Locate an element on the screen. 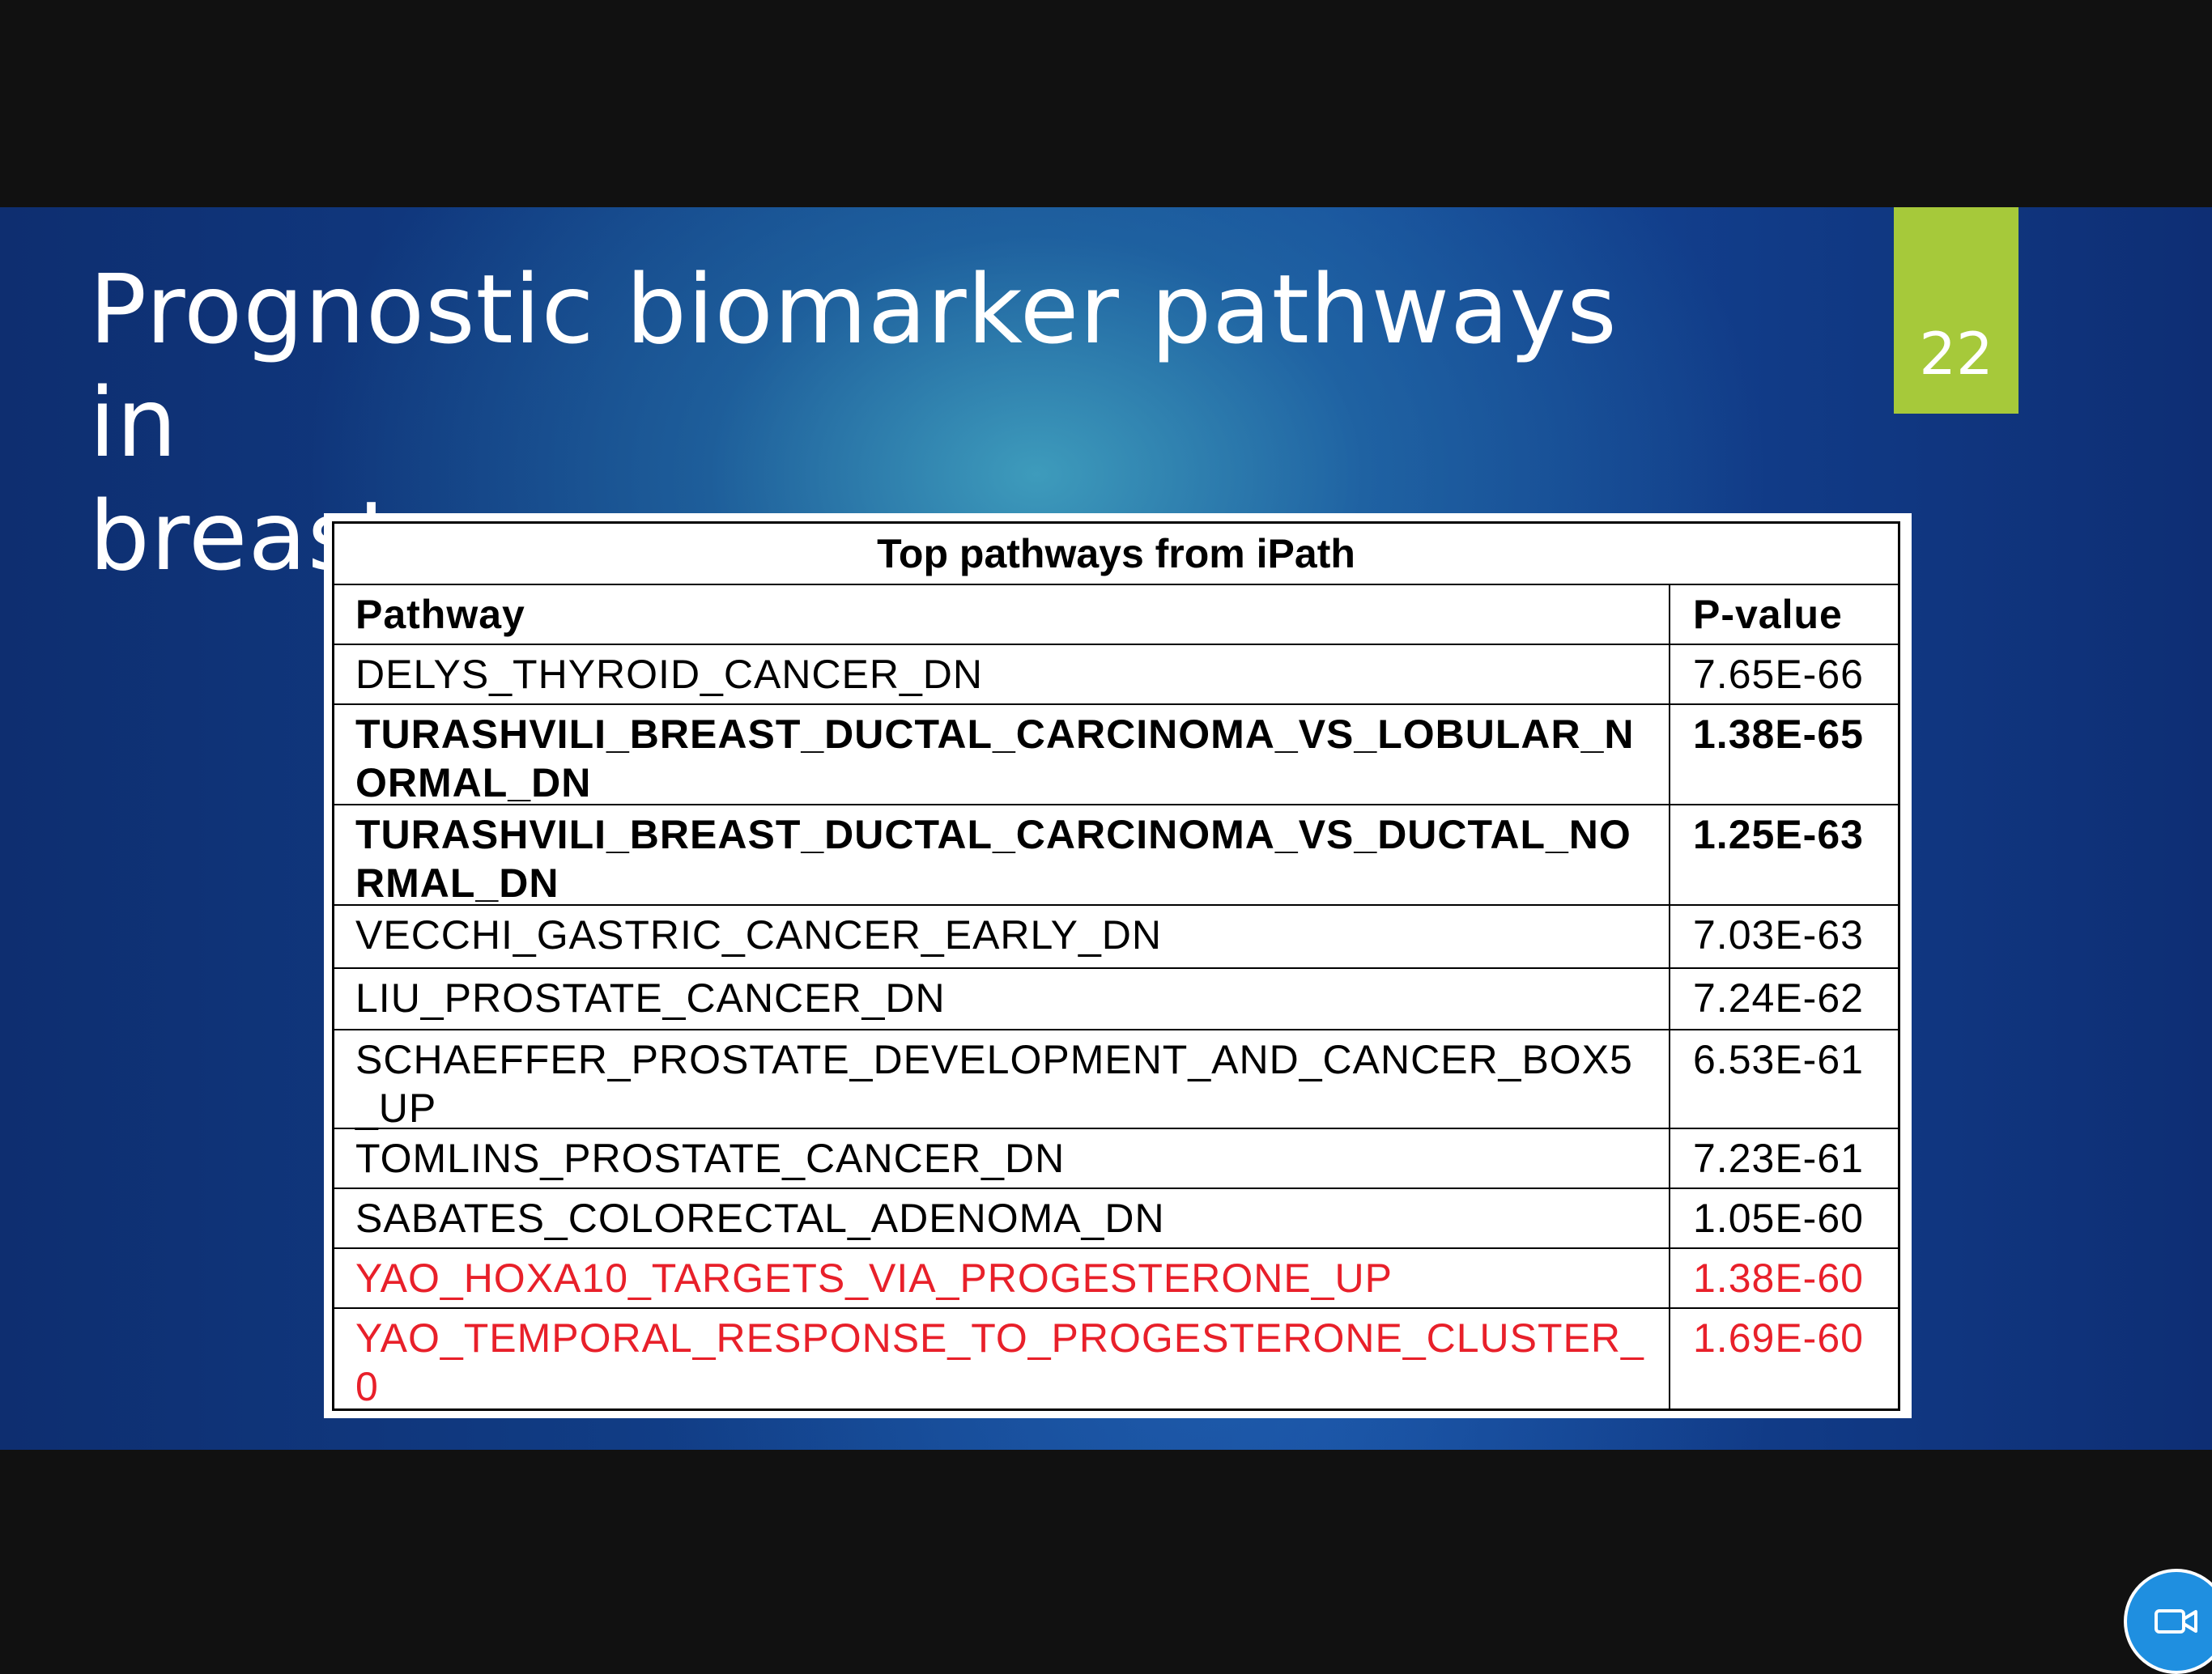  video-camera-icon is located at coordinates (2176, 1621).